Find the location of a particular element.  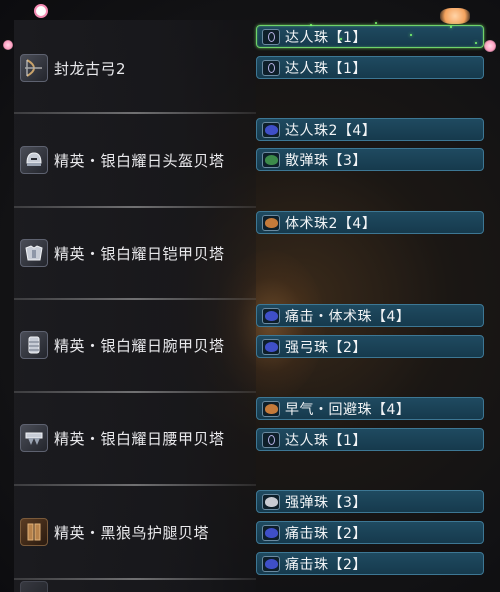

equipment-row-chest: 精英・银白耀日铠甲贝塔 is located at coordinates (122, 253).